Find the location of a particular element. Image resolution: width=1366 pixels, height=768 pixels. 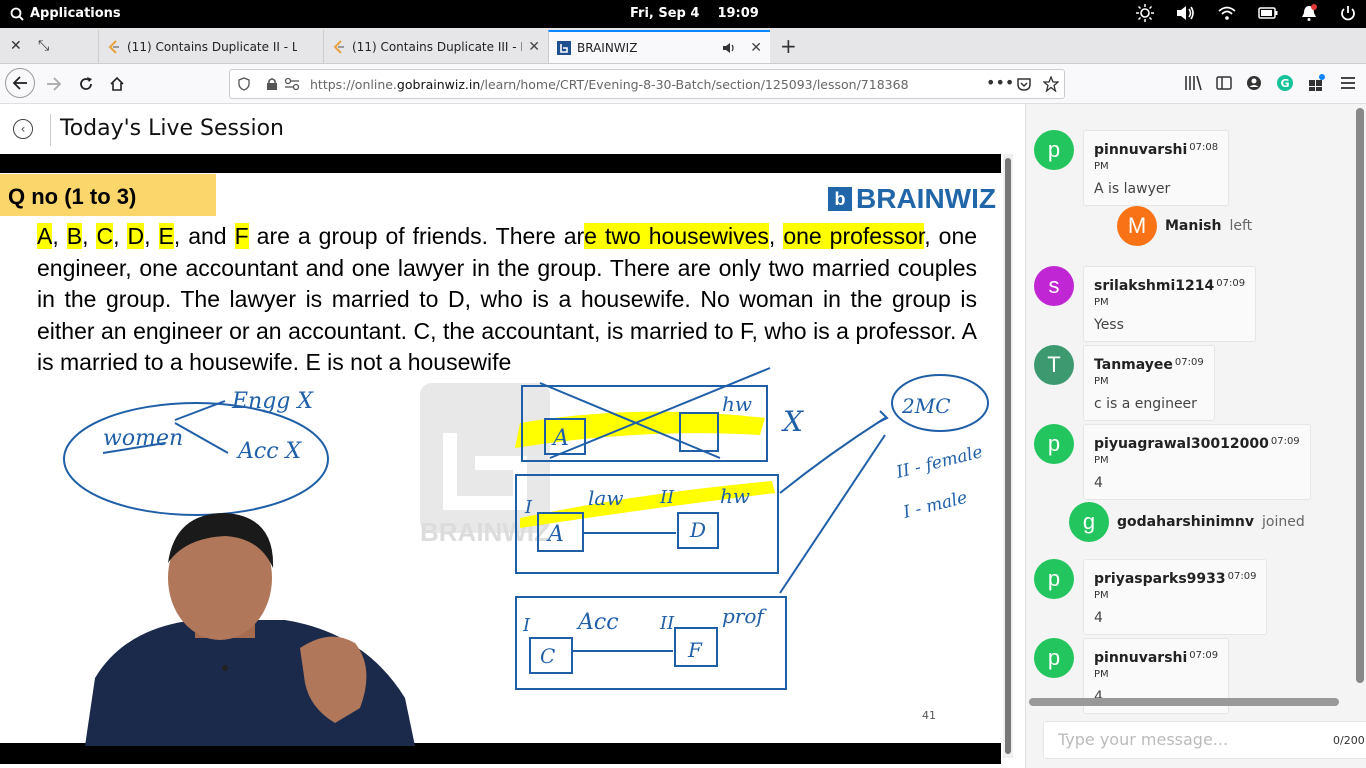

handwriting-prof: prof is located at coordinates (744, 616).